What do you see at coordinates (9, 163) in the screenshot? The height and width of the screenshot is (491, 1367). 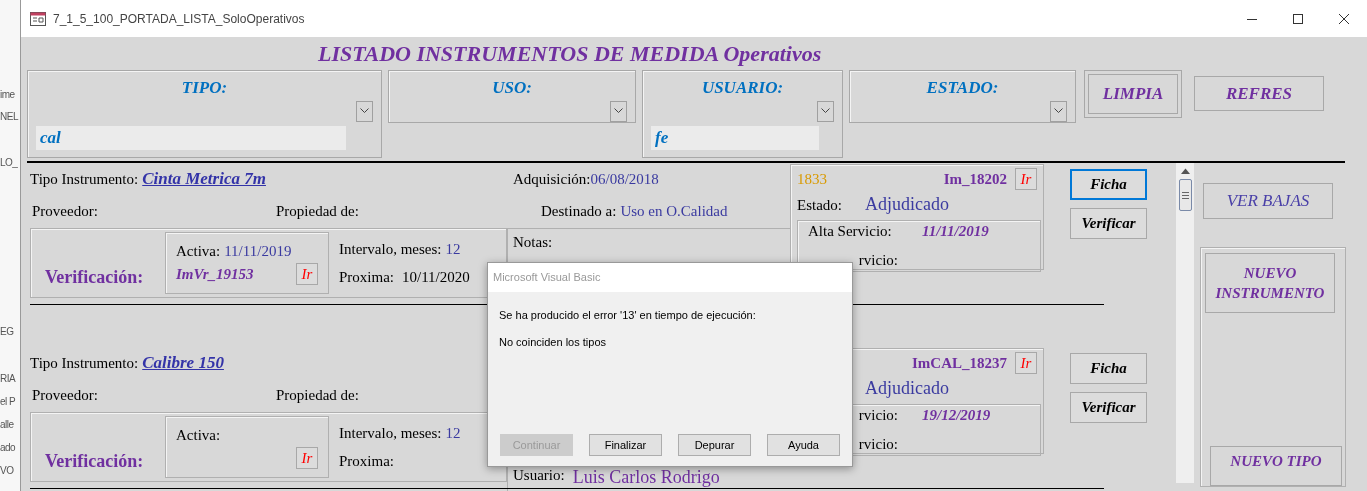 I see `background-text: LO_` at bounding box center [9, 163].